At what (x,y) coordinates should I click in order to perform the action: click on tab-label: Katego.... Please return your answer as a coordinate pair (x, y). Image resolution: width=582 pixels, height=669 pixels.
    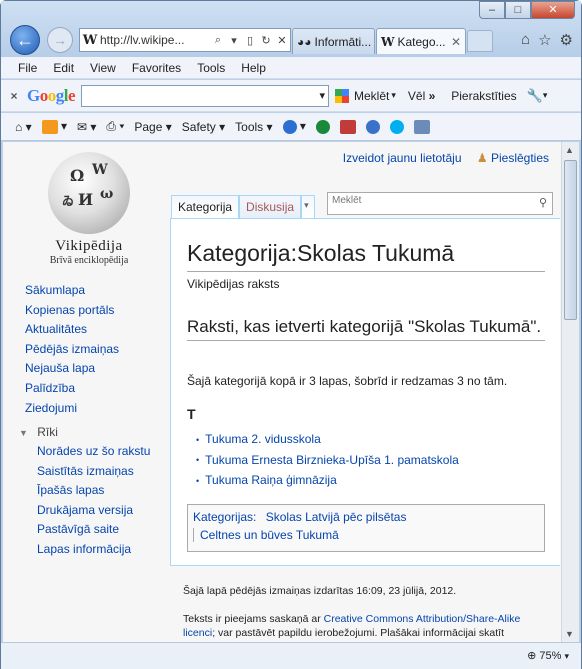
    Looking at the image, I should click on (421, 41).